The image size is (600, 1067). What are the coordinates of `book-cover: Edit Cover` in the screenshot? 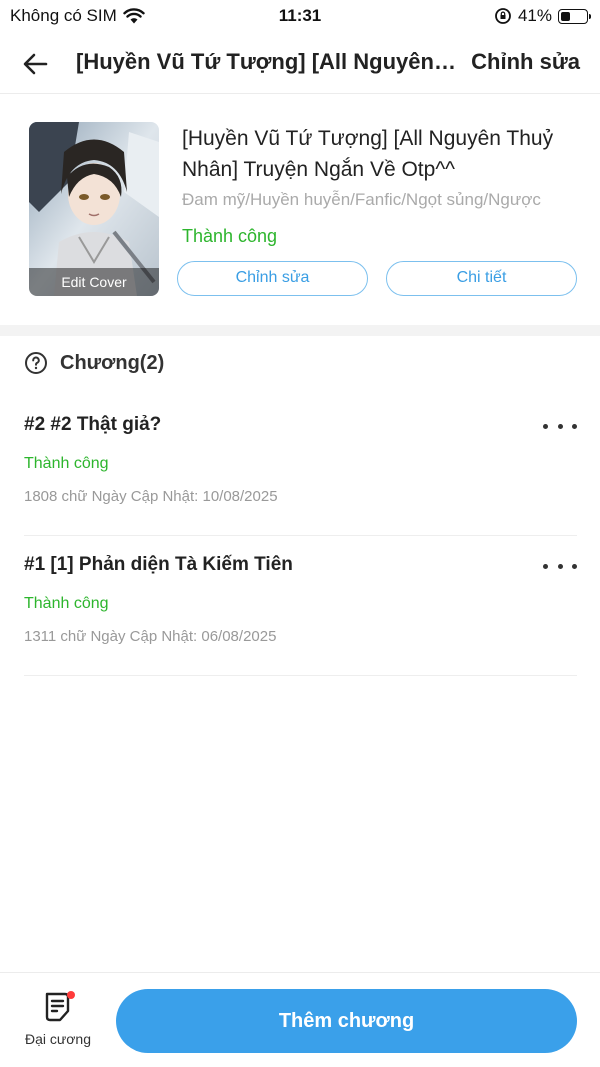 It's located at (94, 209).